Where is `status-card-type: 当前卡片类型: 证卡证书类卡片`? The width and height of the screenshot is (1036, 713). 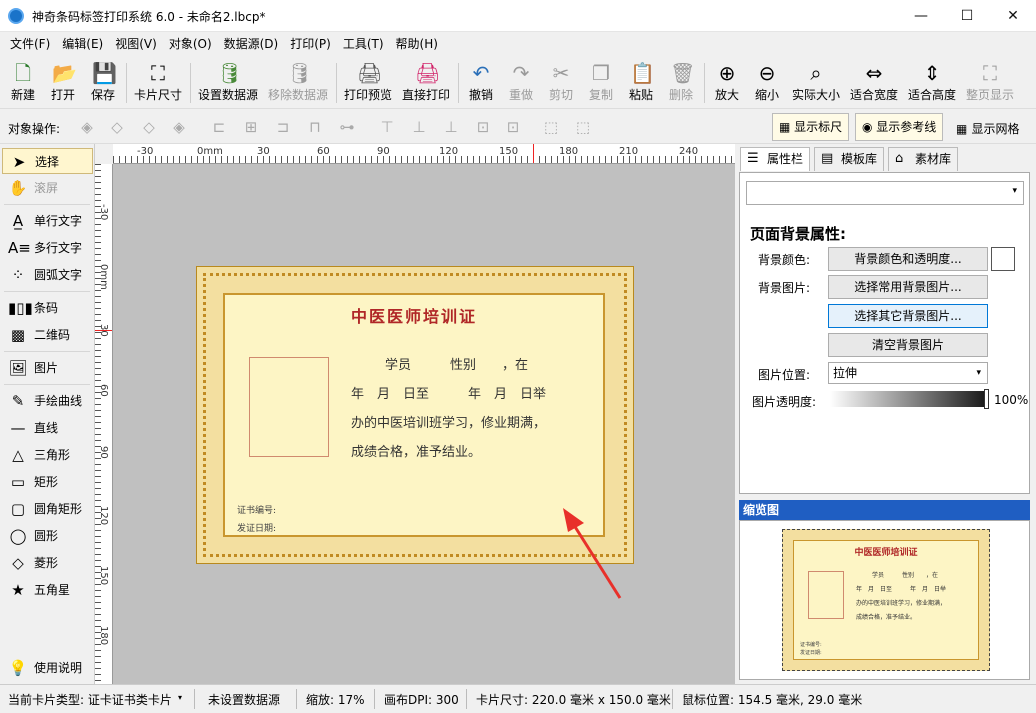
status-card-type: 当前卡片类型: 证卡证书类卡片 is located at coordinates (90, 699).